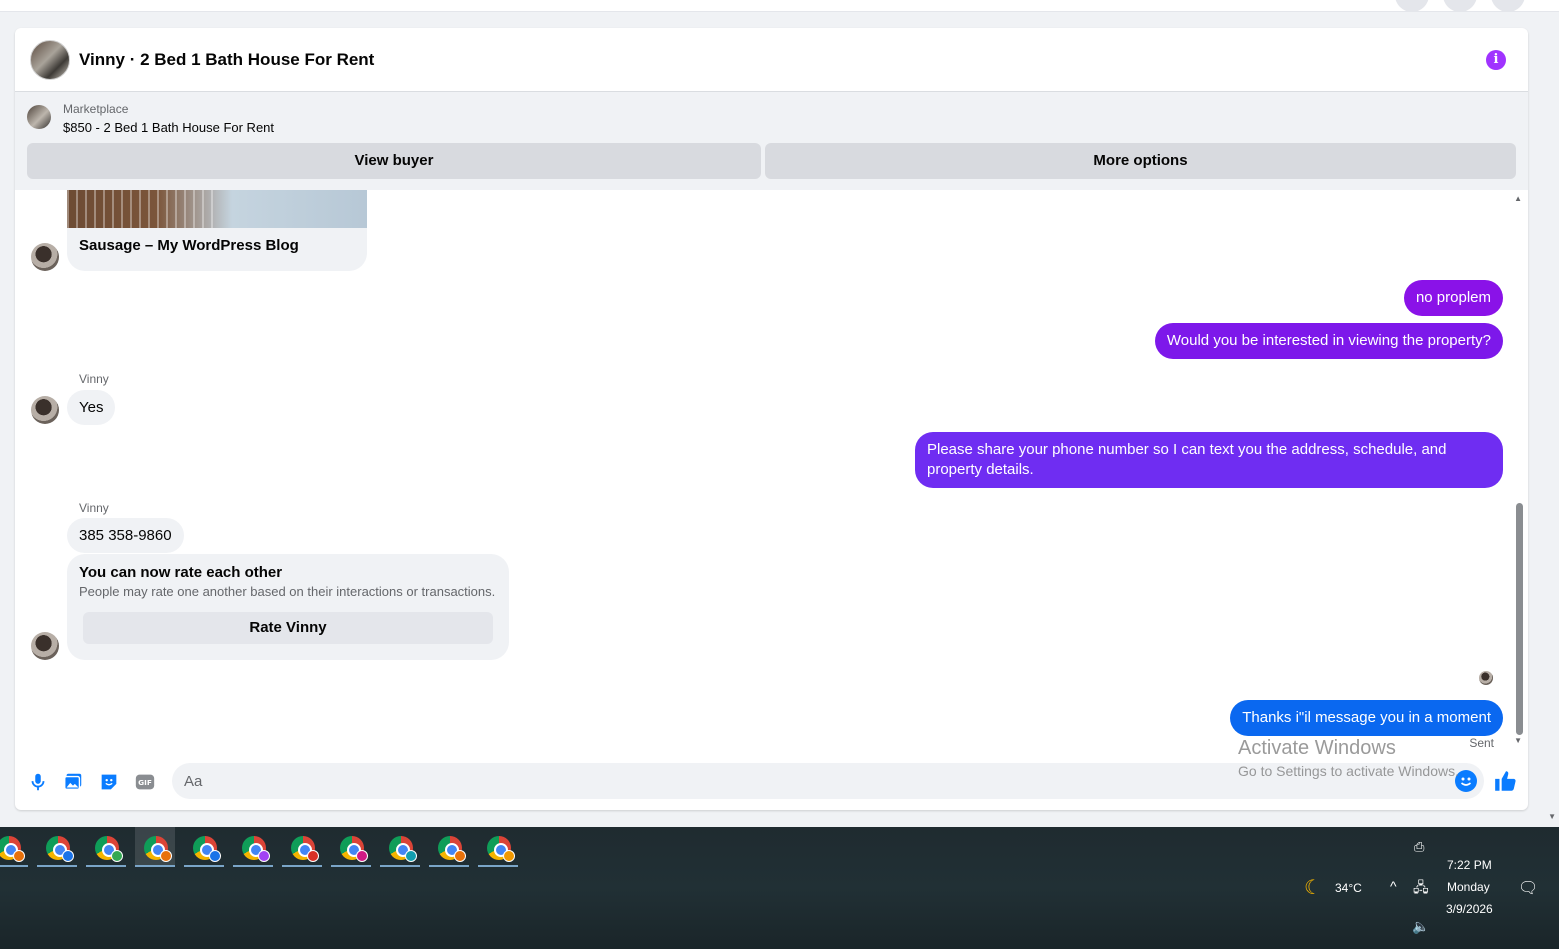 The width and height of the screenshot is (1559, 949). What do you see at coordinates (779, 6) in the screenshot?
I see `browser-top-strip` at bounding box center [779, 6].